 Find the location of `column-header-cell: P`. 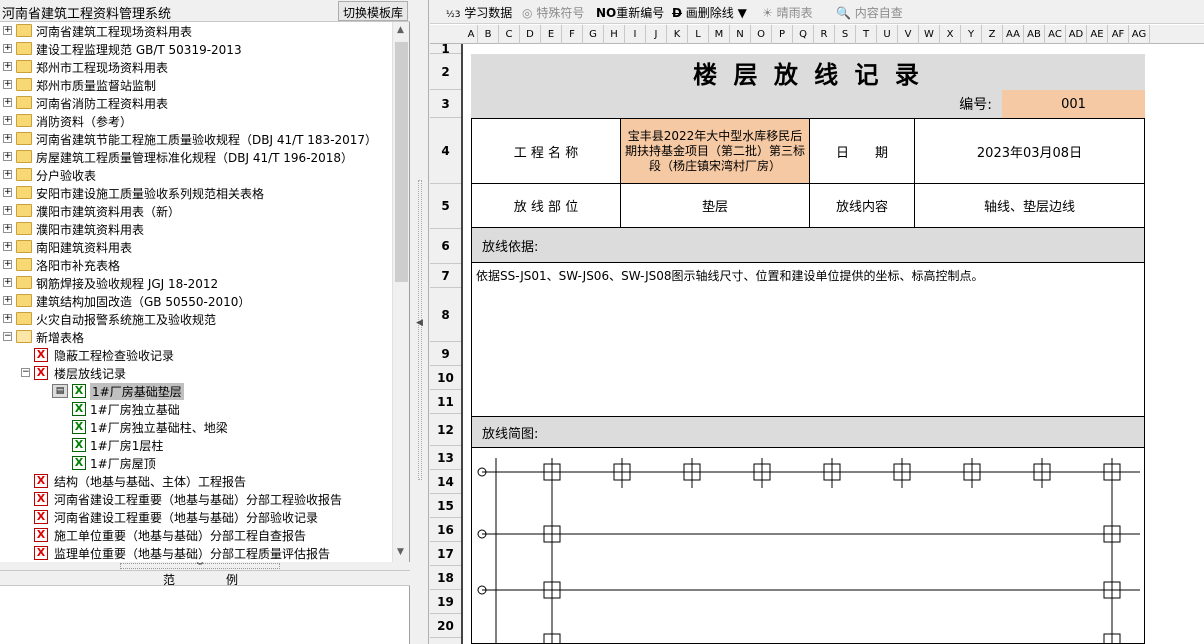

column-header-cell: P is located at coordinates (782, 34).